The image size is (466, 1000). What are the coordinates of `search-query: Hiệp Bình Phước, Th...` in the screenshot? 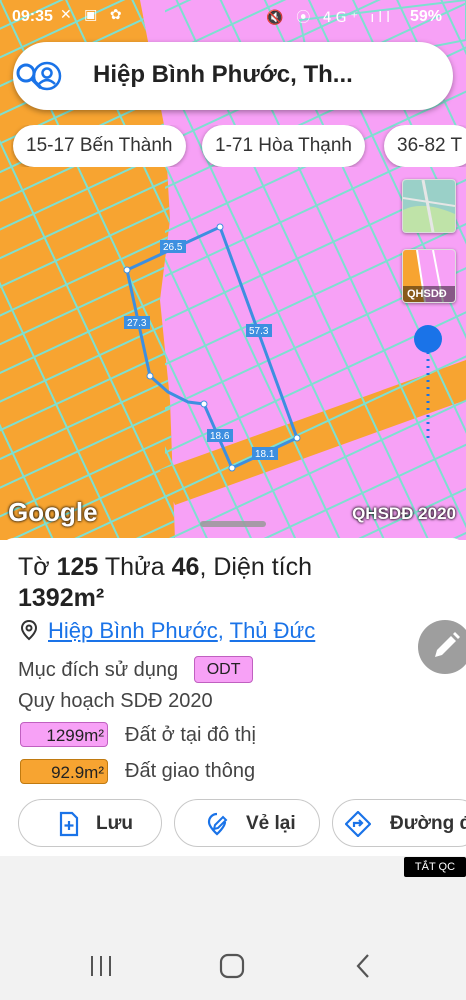 It's located at (223, 75).